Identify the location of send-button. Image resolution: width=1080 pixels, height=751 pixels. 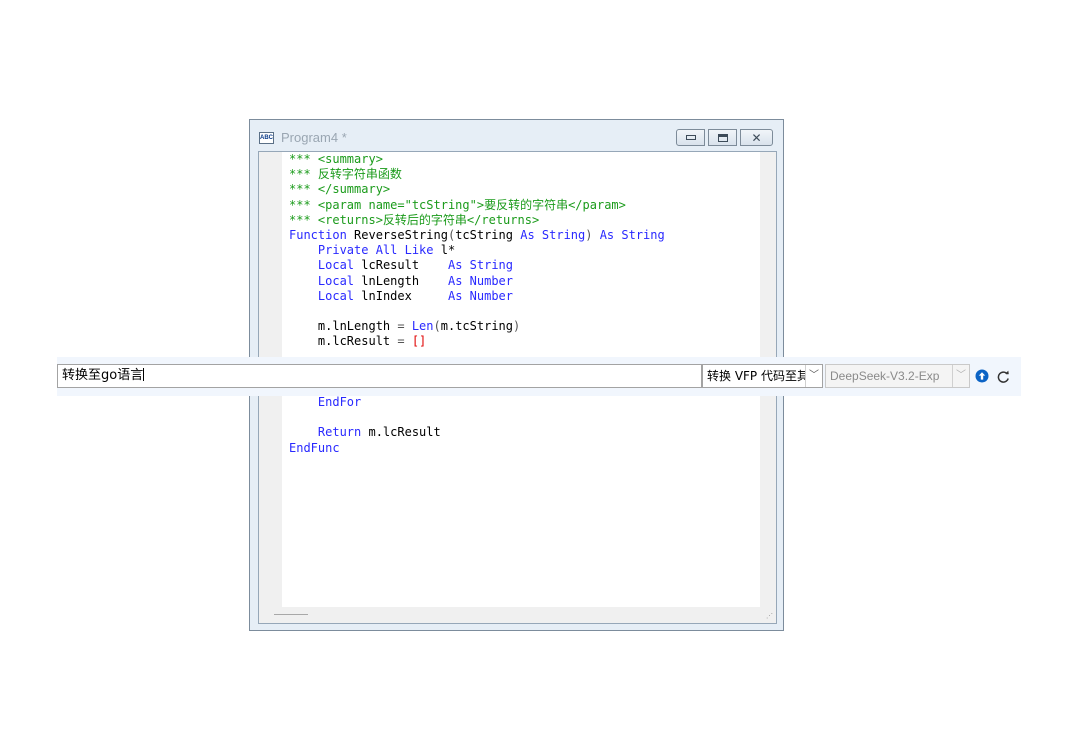
(982, 376).